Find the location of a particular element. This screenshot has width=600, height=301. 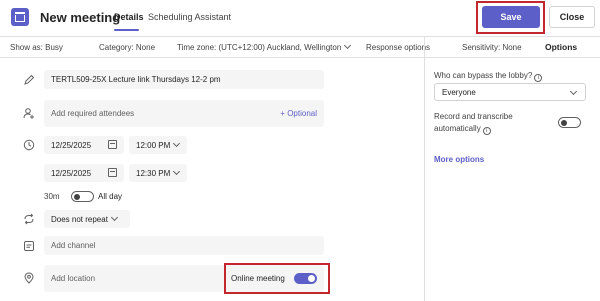

start-time-value: 12:00 PM is located at coordinates (153, 145).